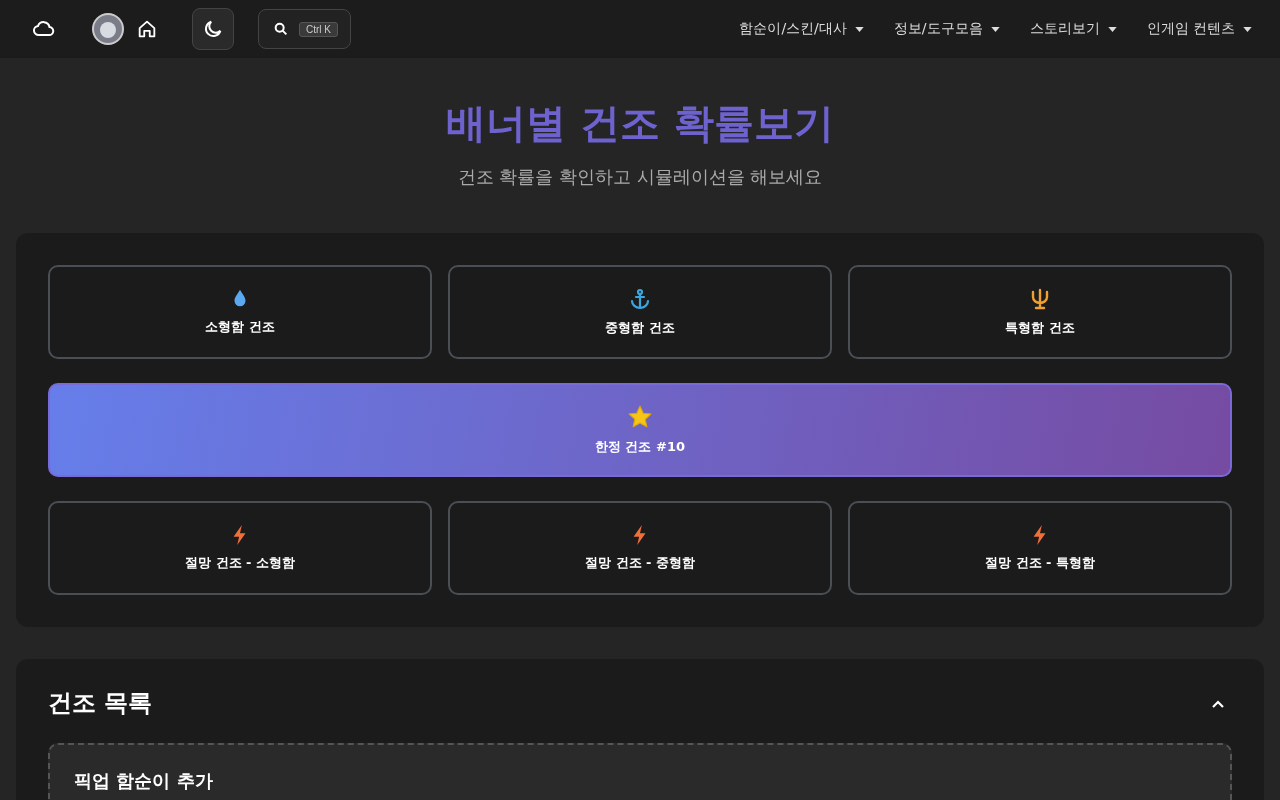 This screenshot has height=800, width=1280. What do you see at coordinates (1040, 312) in the screenshot?
I see `banner-button: 특형함 건조` at bounding box center [1040, 312].